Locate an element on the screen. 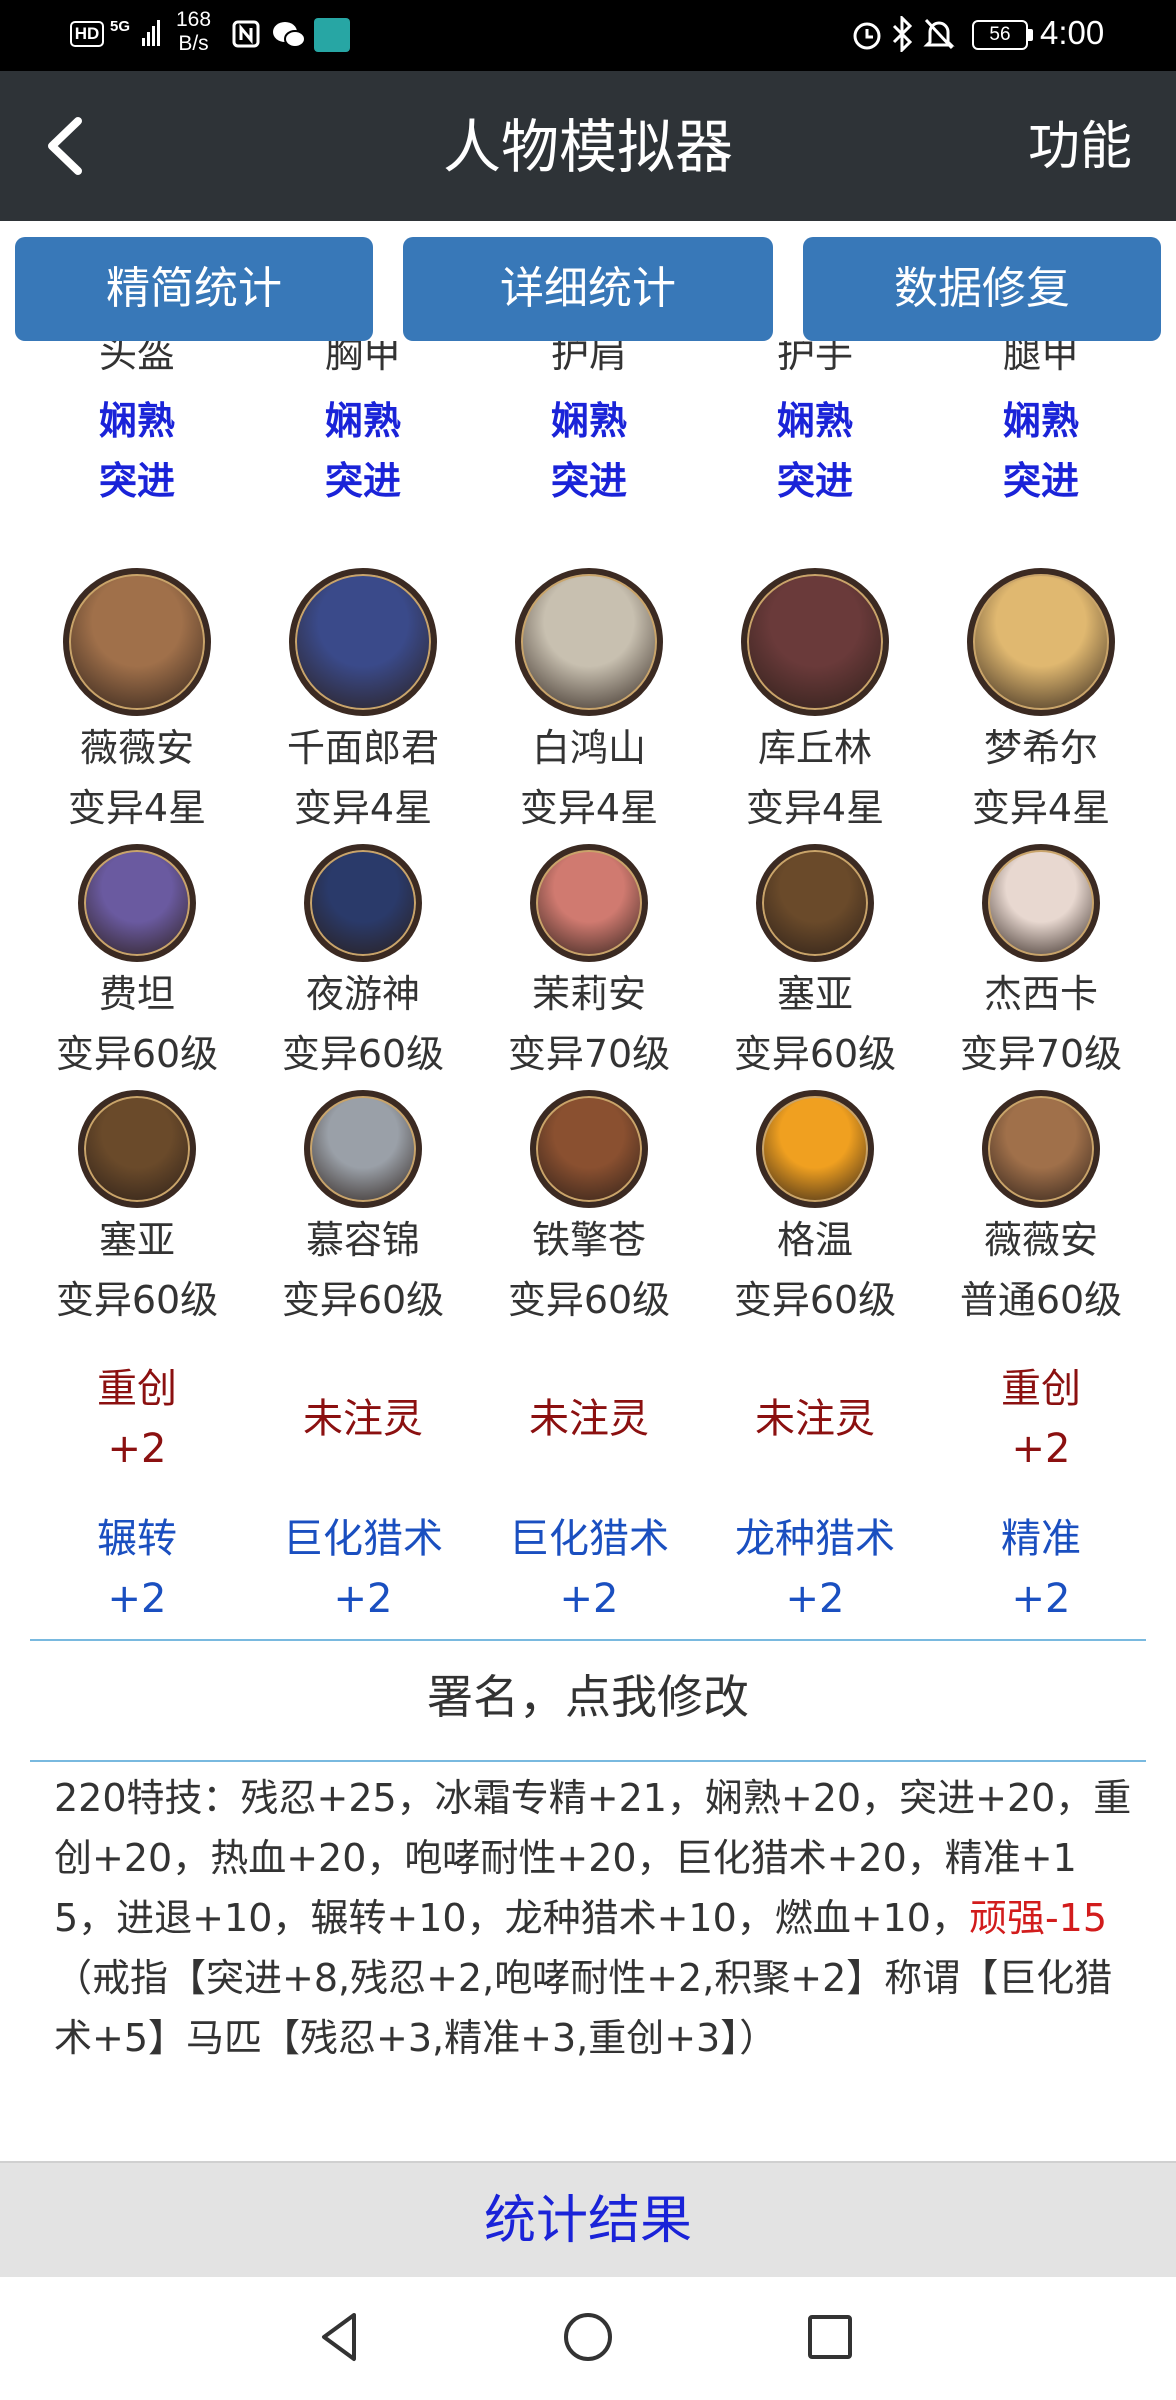 This screenshot has height=2400, width=1176. nav-back-icon is located at coordinates (340, 2337).